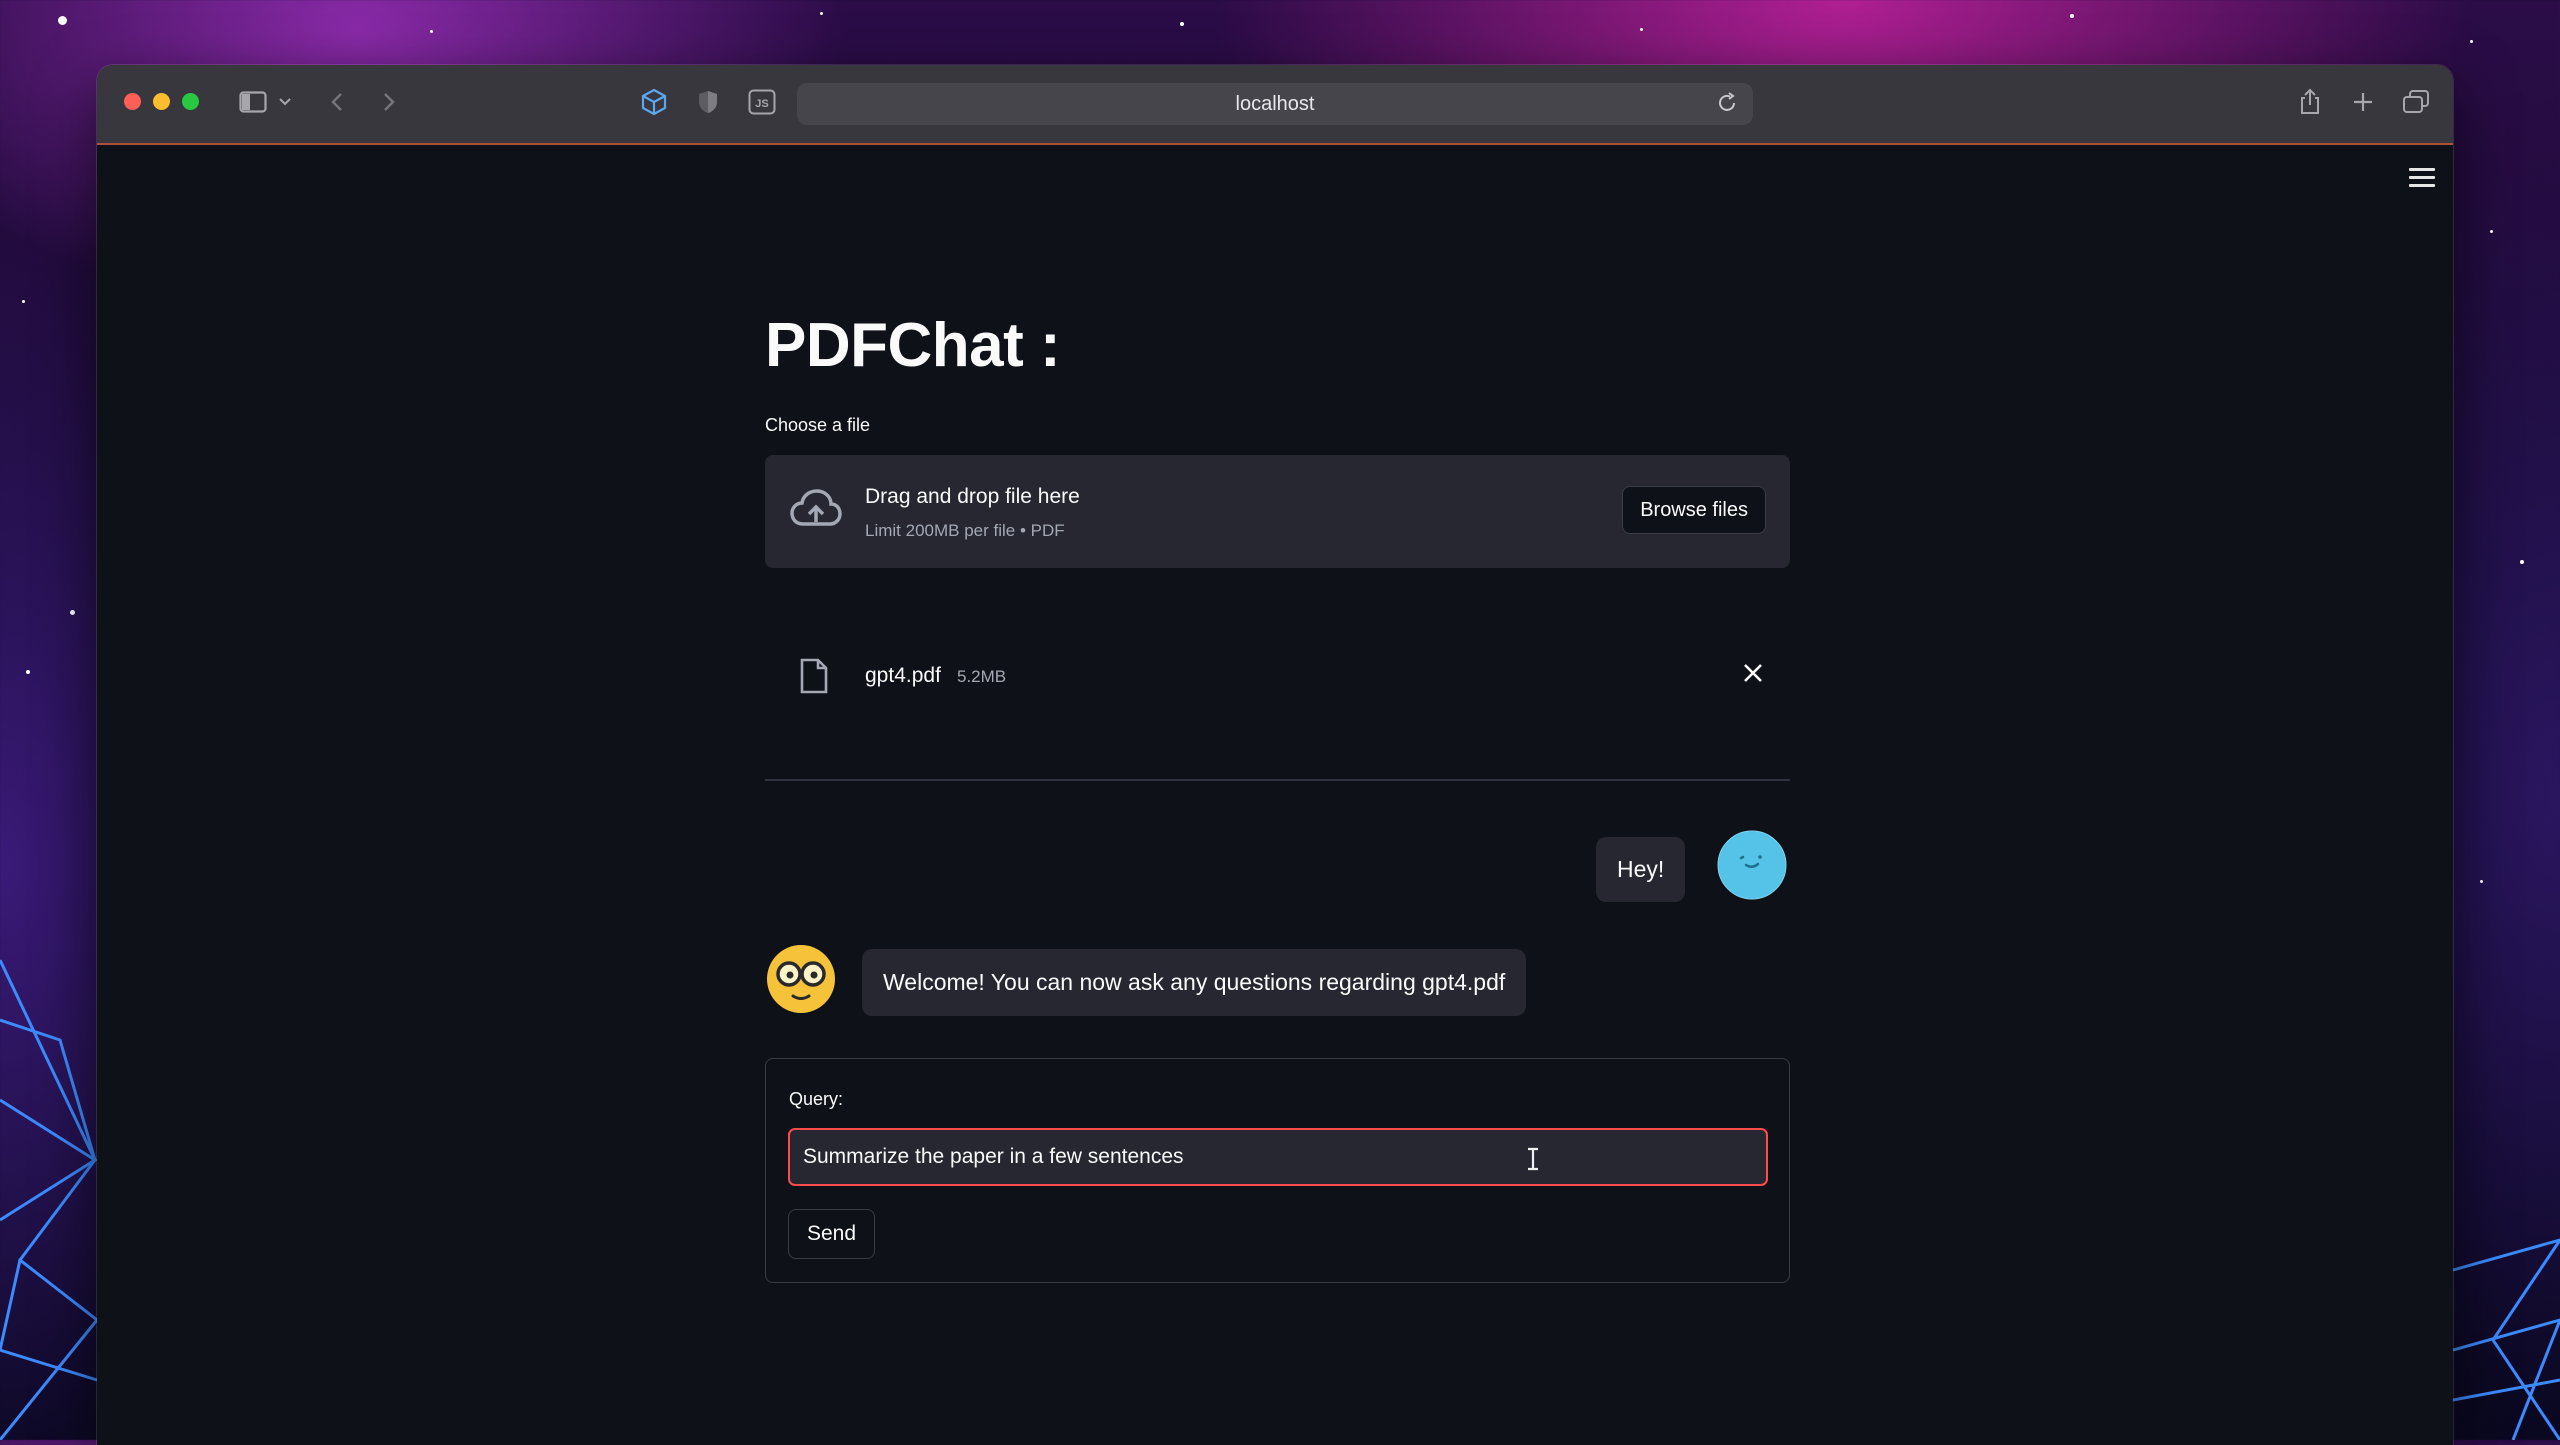 The height and width of the screenshot is (1445, 2560). I want to click on chevron-down-icon, so click(285, 102).